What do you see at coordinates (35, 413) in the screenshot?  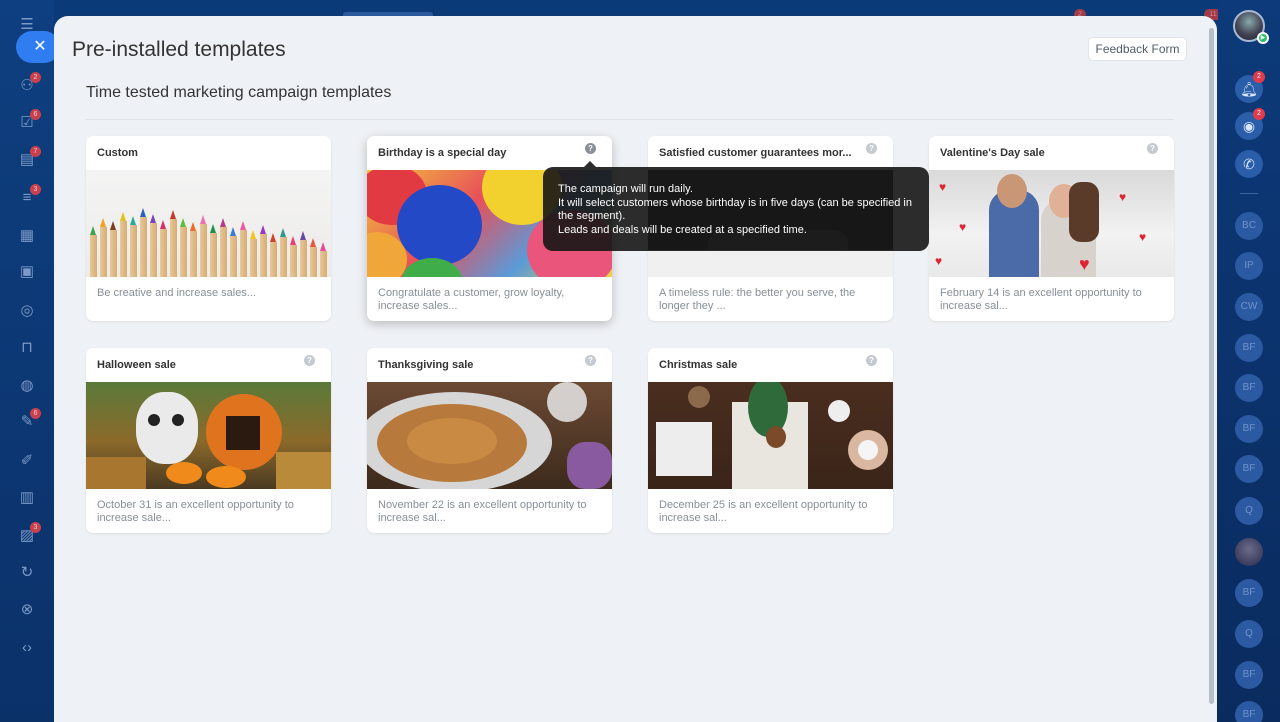 I see `forms-badge: 6` at bounding box center [35, 413].